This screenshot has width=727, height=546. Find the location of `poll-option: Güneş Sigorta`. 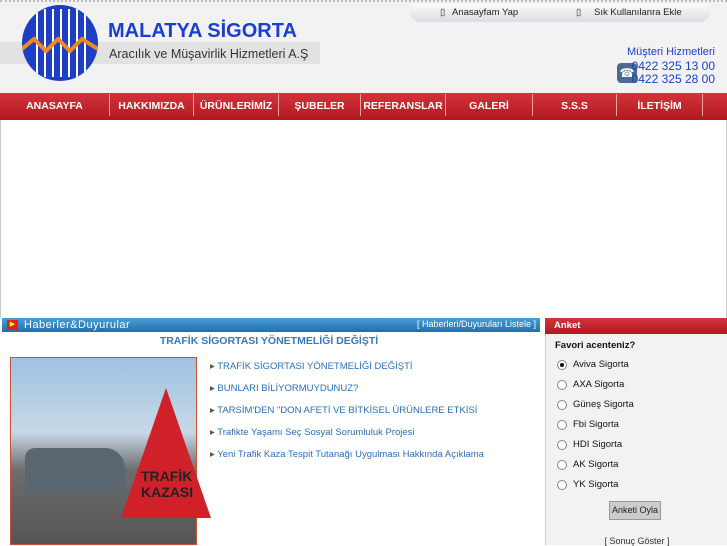

poll-option: Güneş Sigorta is located at coordinates (595, 404).